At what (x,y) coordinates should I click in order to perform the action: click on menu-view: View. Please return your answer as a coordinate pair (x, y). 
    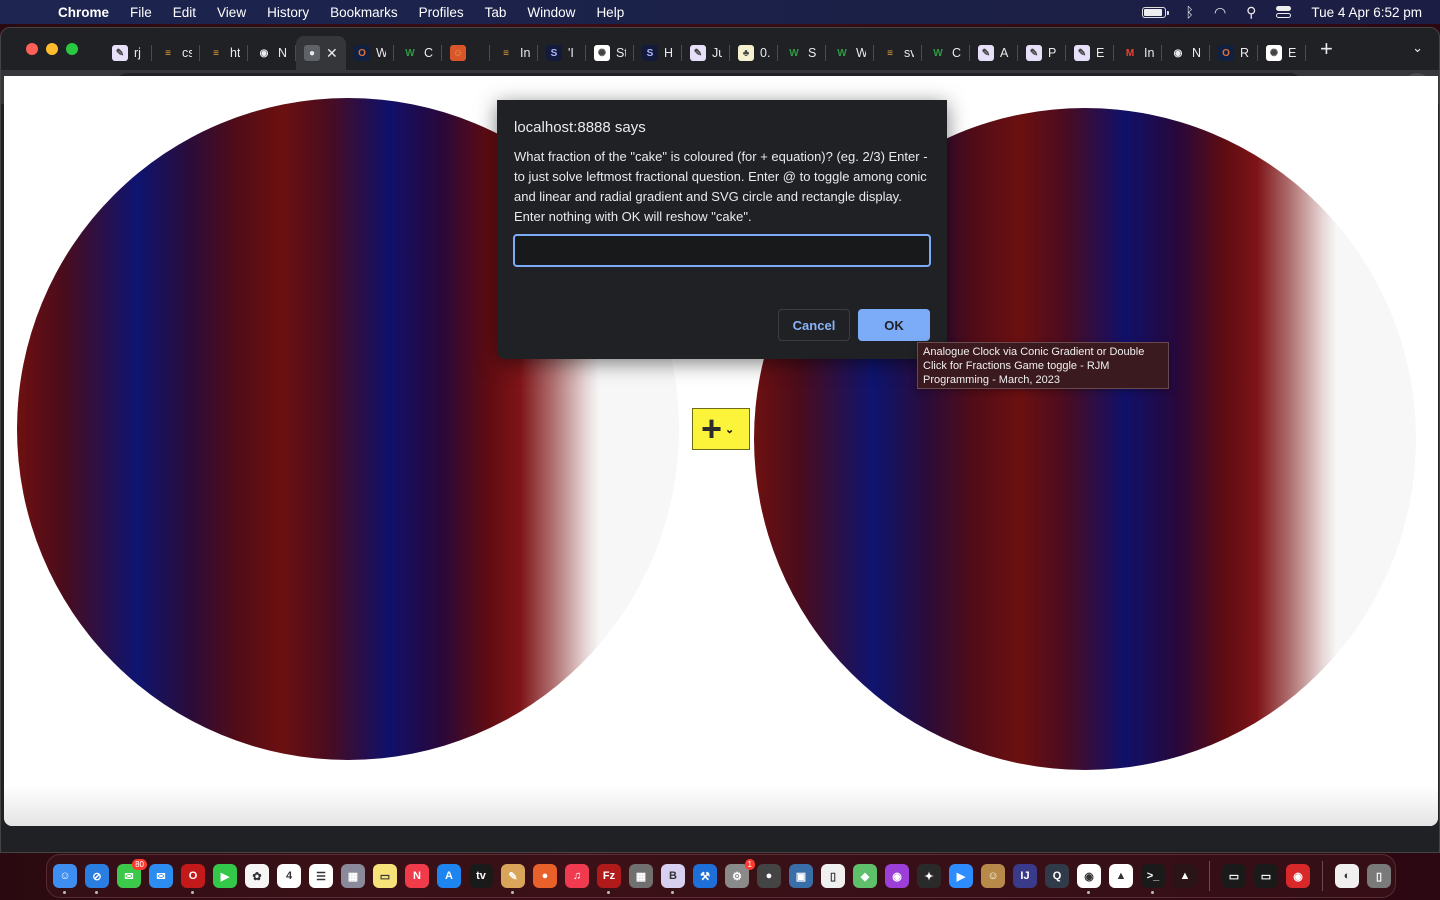
    Looking at the image, I should click on (231, 12).